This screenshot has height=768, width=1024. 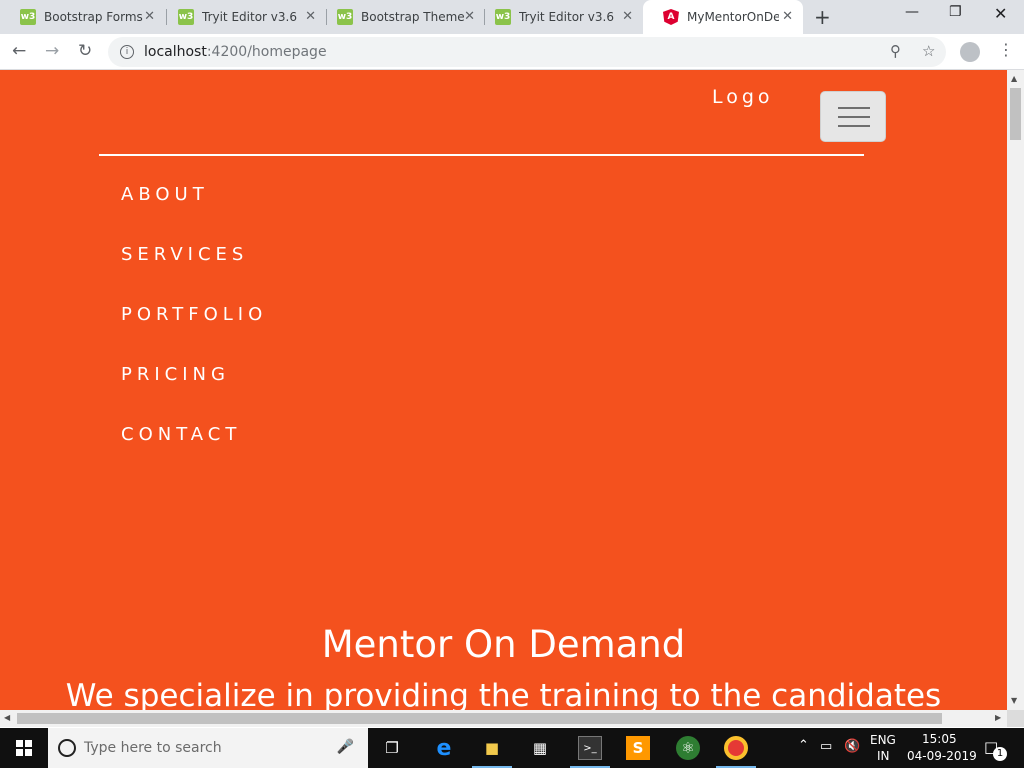 I want to click on restore-icon: ❐, so click(x=955, y=12).